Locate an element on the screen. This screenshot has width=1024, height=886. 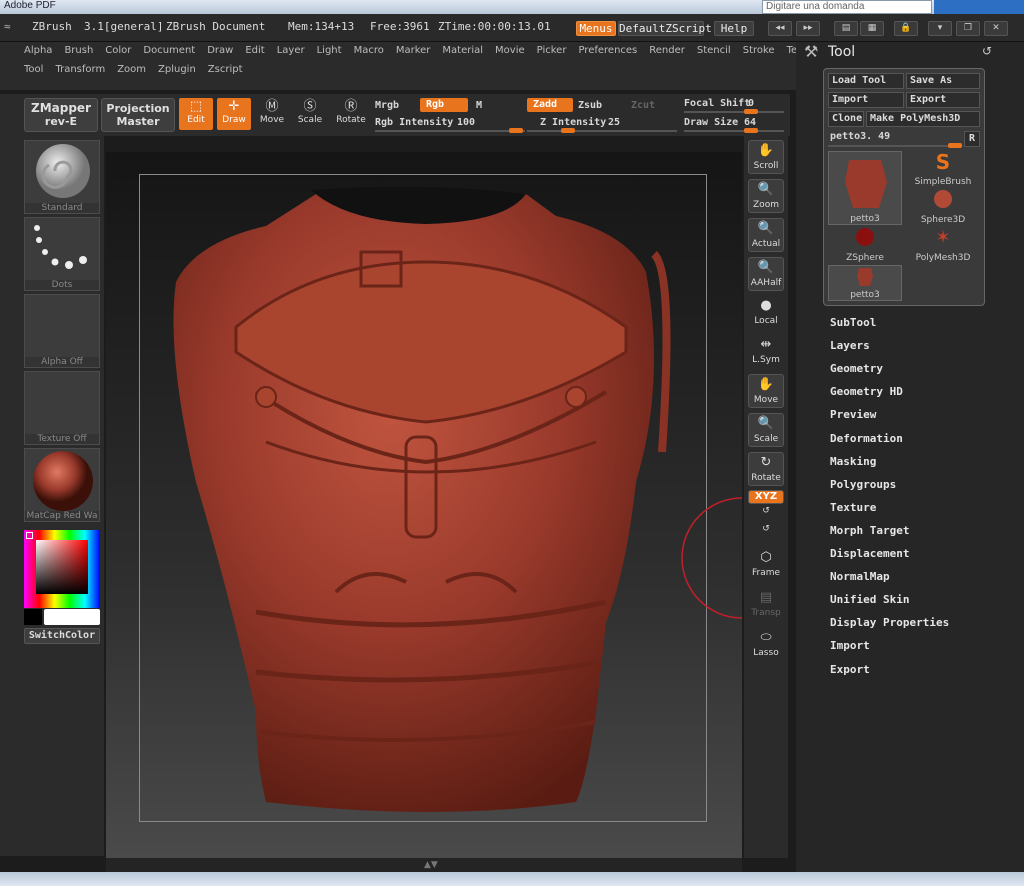
focal-shift-slider is located at coordinates (734, 112).